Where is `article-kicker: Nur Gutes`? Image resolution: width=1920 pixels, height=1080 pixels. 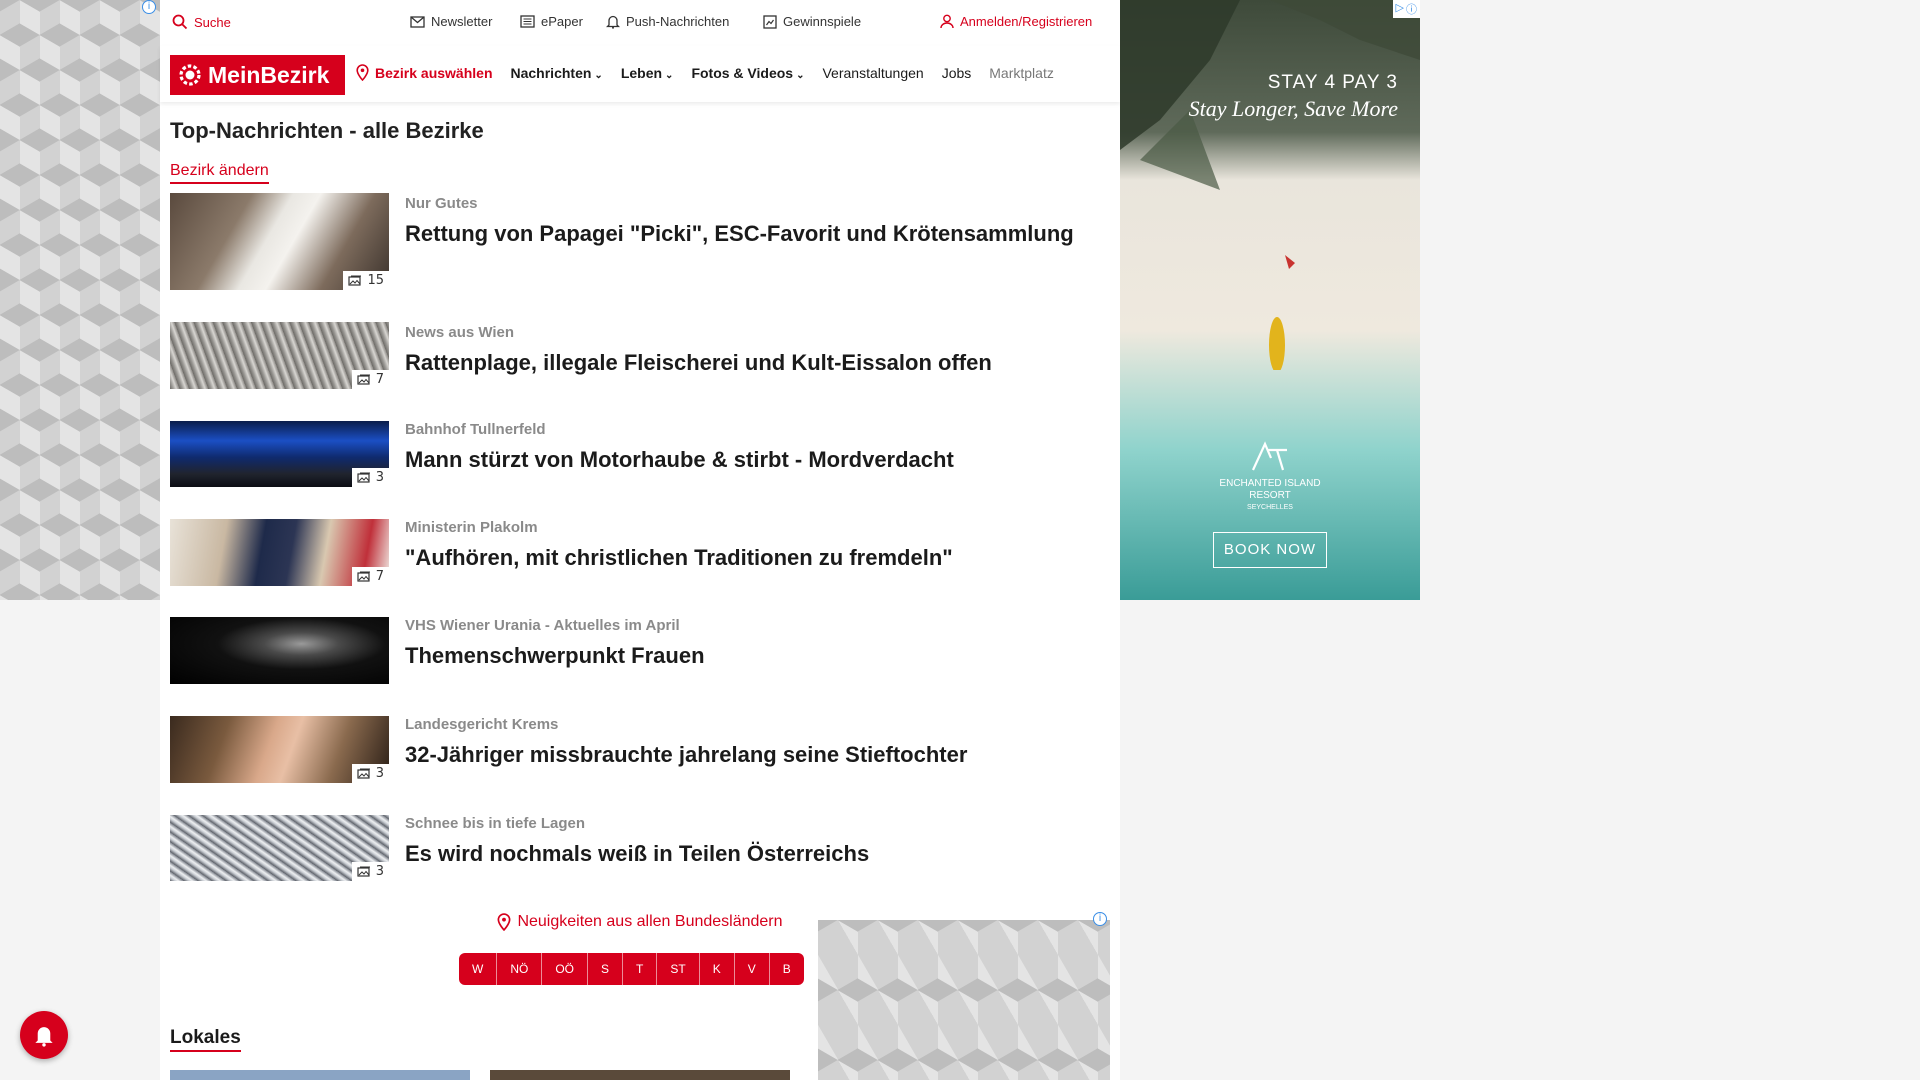
article-kicker: Nur Gutes is located at coordinates (441, 203).